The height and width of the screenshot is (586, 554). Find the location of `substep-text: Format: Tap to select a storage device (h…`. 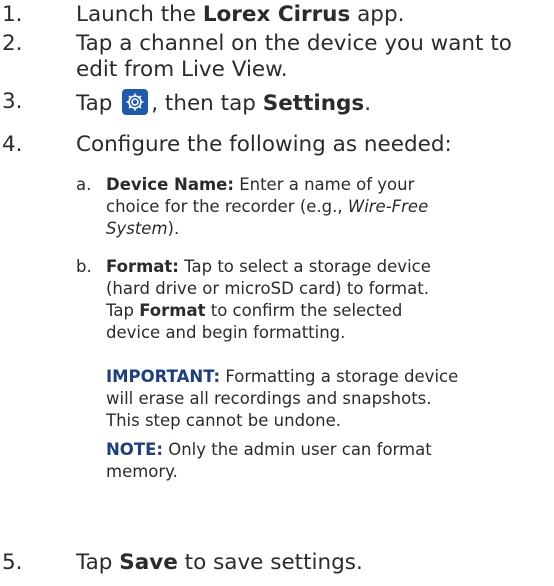

substep-text: Format: Tap to select a storage device (h… is located at coordinates (268, 299).